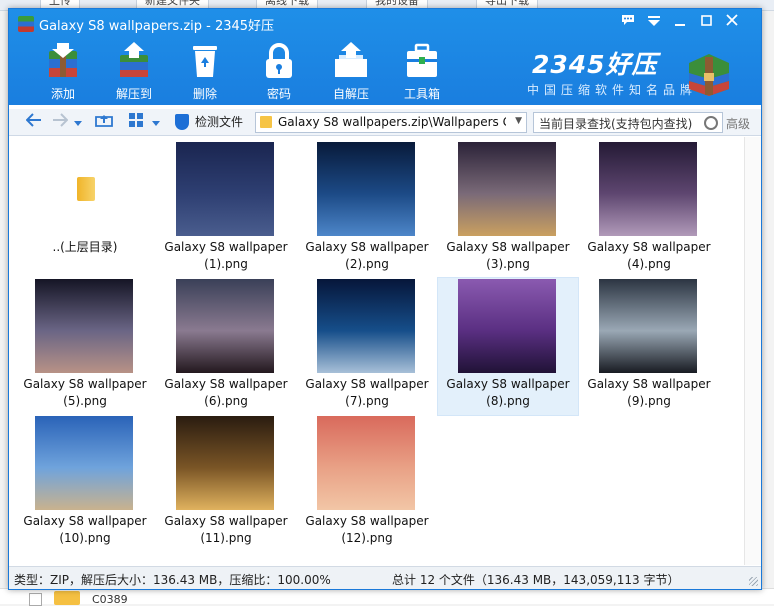 The image size is (774, 606). I want to click on file-item: Galaxy S8 wallpaper (6).png, so click(226, 346).